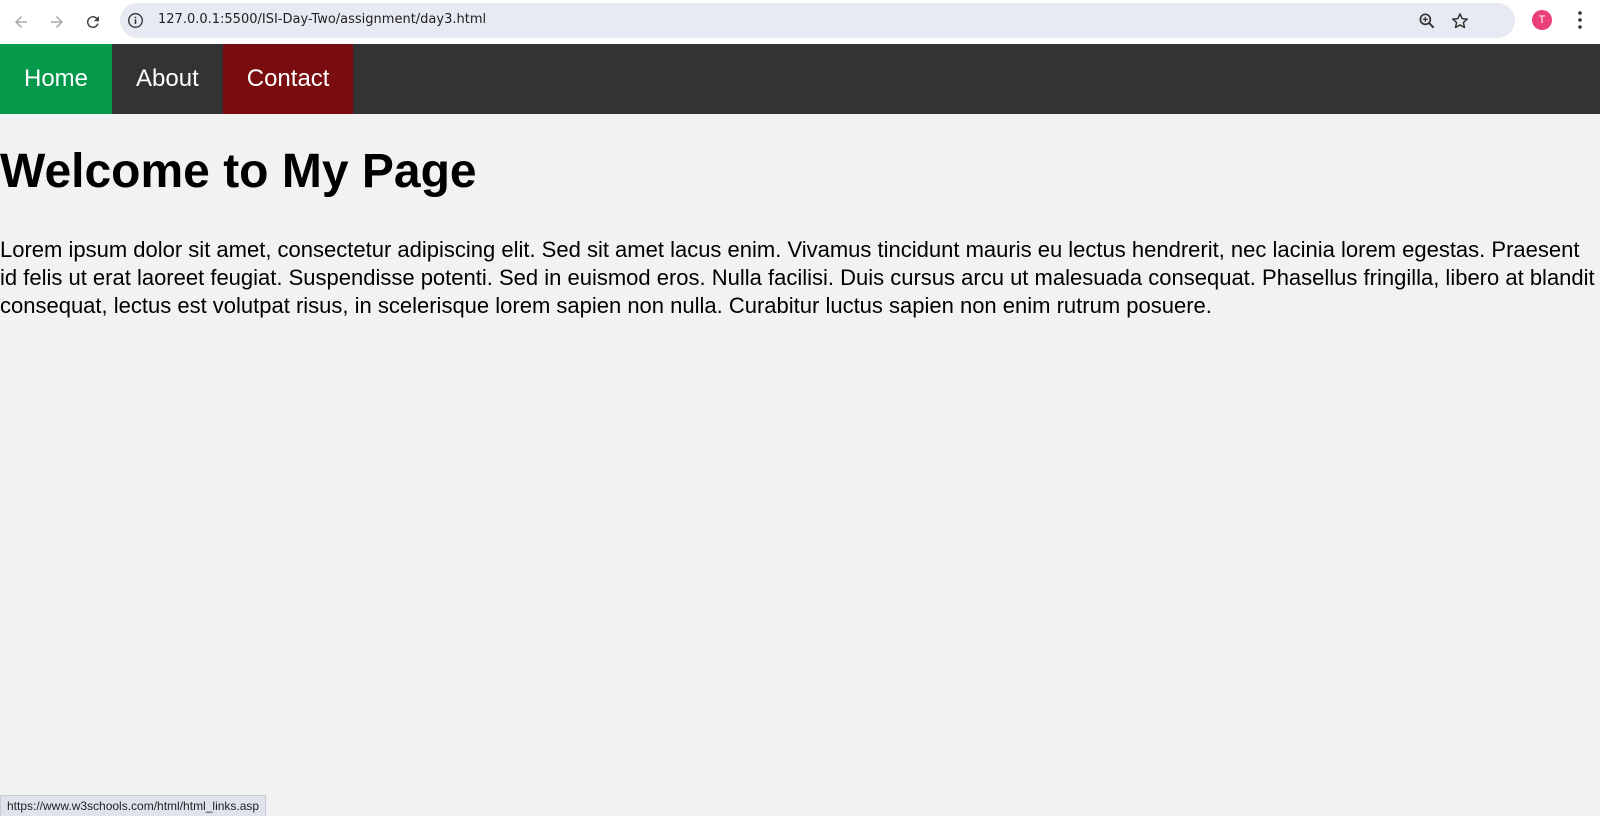 The width and height of the screenshot is (1600, 816). I want to click on nav-link-home: Home, so click(56, 79).